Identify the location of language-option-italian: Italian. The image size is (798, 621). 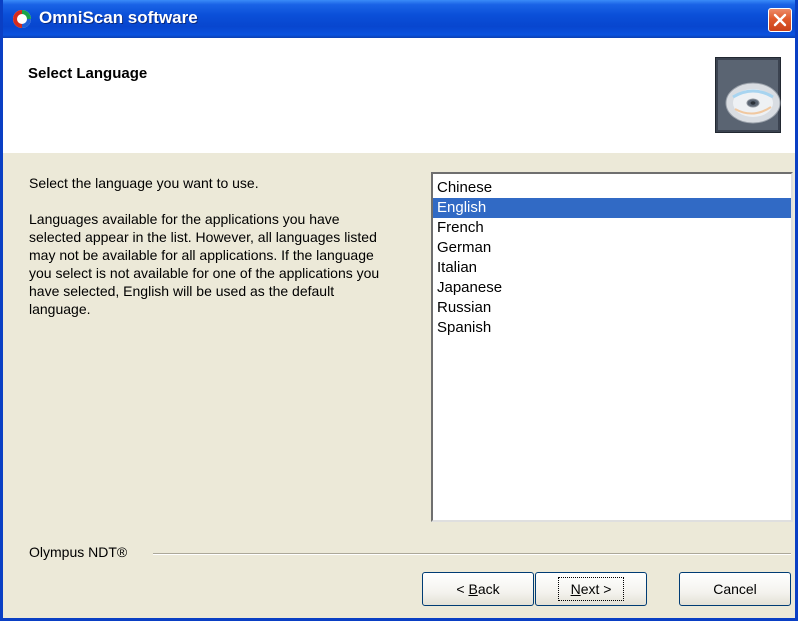
(612, 268).